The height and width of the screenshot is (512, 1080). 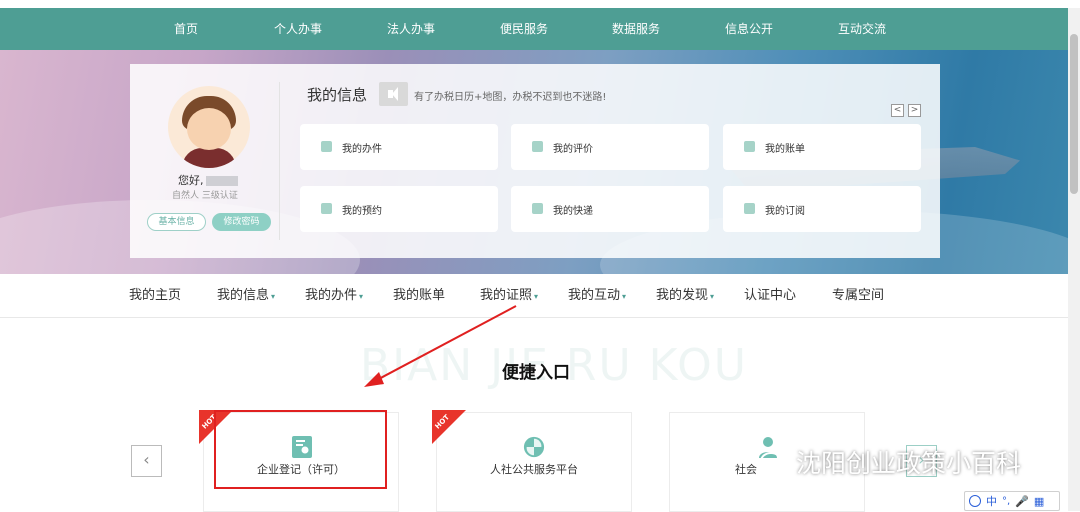 I want to click on package-icon, so click(x=537, y=208).